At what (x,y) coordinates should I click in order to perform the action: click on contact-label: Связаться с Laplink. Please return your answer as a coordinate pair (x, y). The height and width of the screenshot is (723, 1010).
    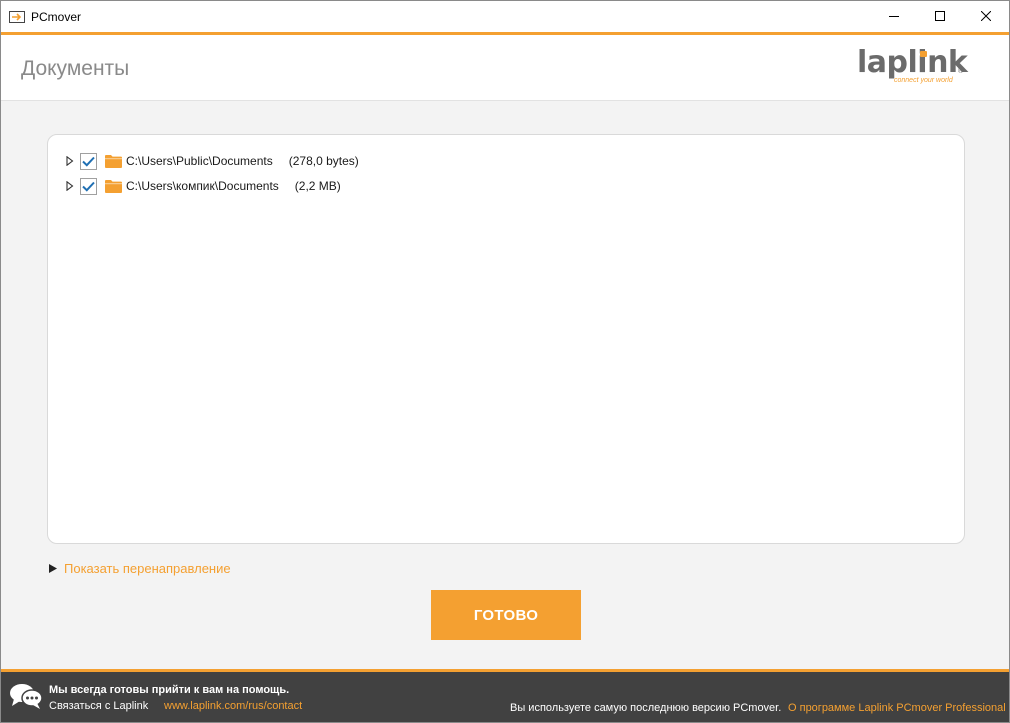
    Looking at the image, I should click on (99, 706).